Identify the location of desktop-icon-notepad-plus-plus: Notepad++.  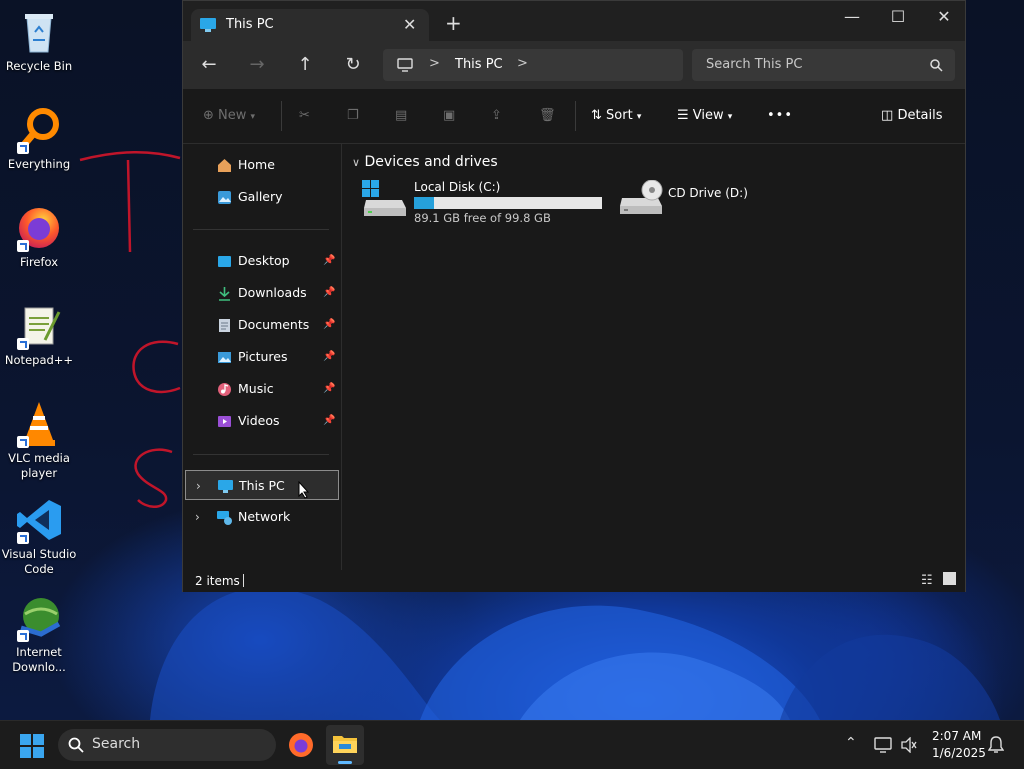
(39, 335).